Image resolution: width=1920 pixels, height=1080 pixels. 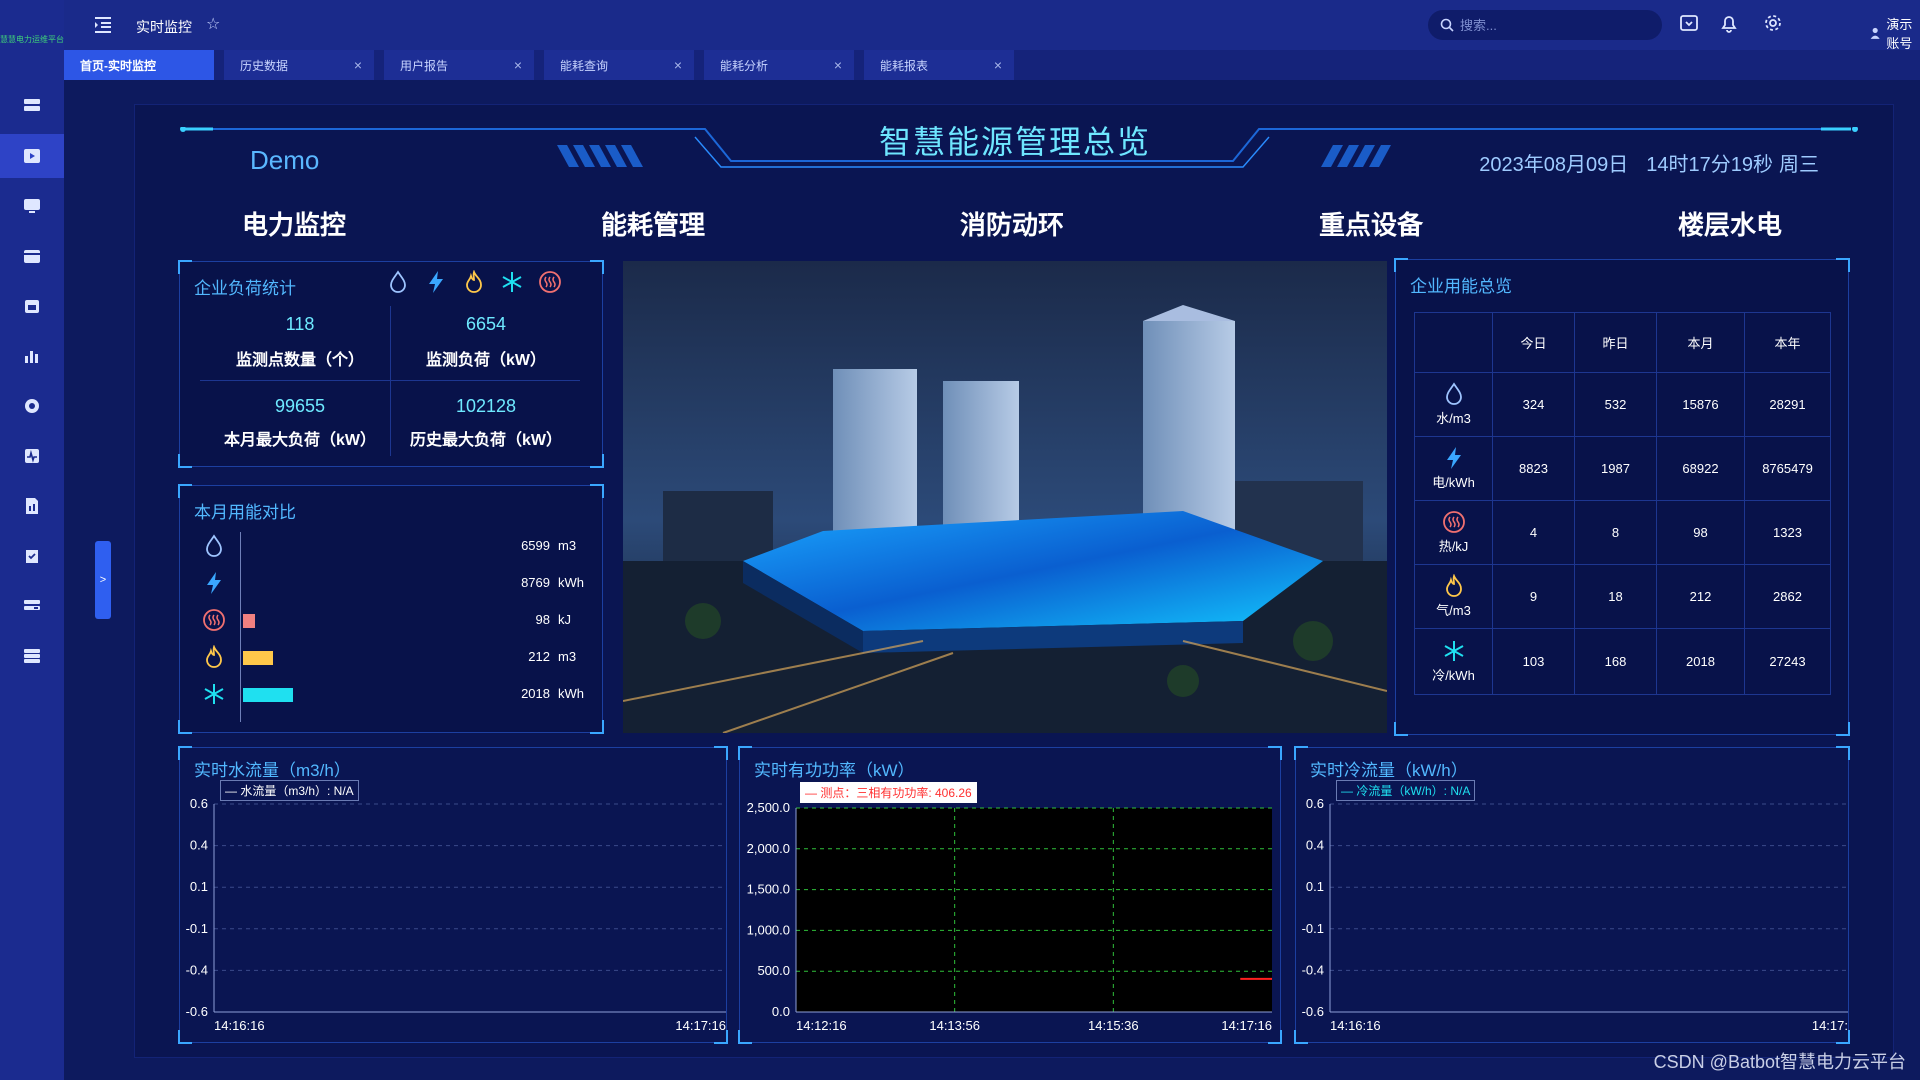 What do you see at coordinates (299, 65) in the screenshot?
I see `tab-history-data: 历史数据 ×` at bounding box center [299, 65].